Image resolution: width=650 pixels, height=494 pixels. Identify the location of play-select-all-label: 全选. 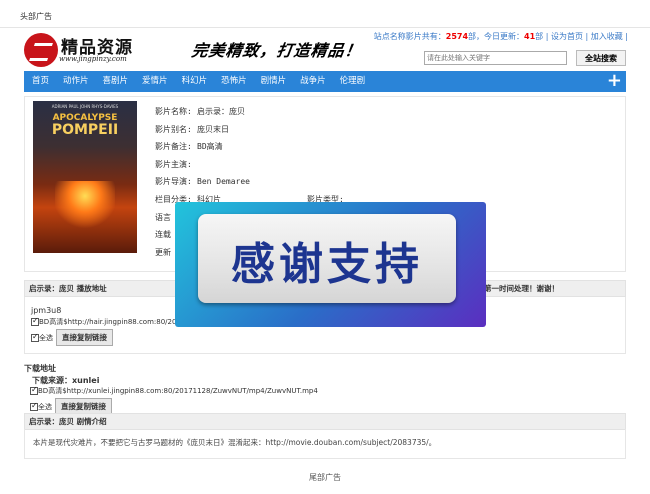
(46, 338).